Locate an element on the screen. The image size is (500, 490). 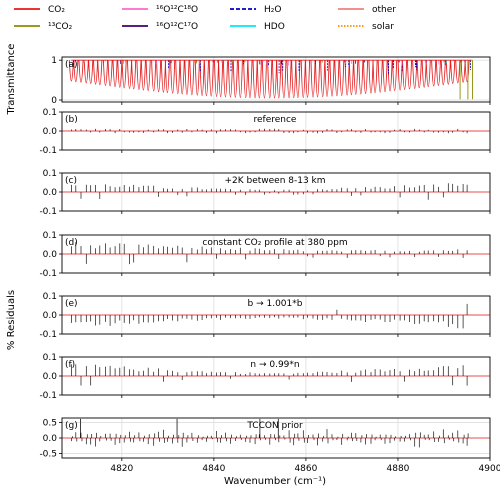
panel-5: -0.1 0.0 0.1 (e) b → 1.001*b is located at coordinates (265, 316).